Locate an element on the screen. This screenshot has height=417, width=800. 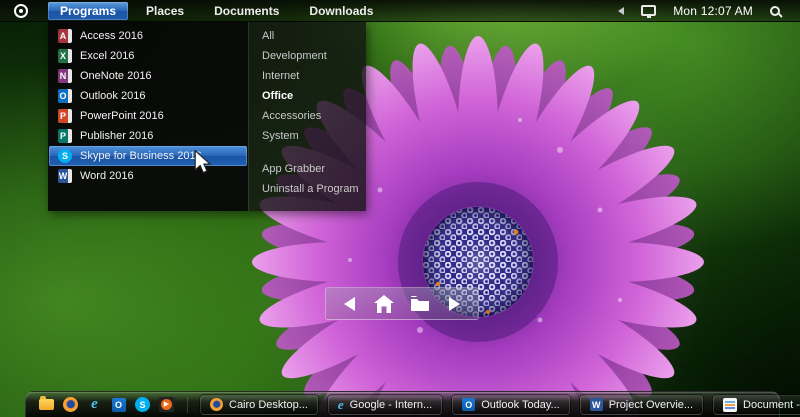
category-development: Development is located at coordinates (307, 56).